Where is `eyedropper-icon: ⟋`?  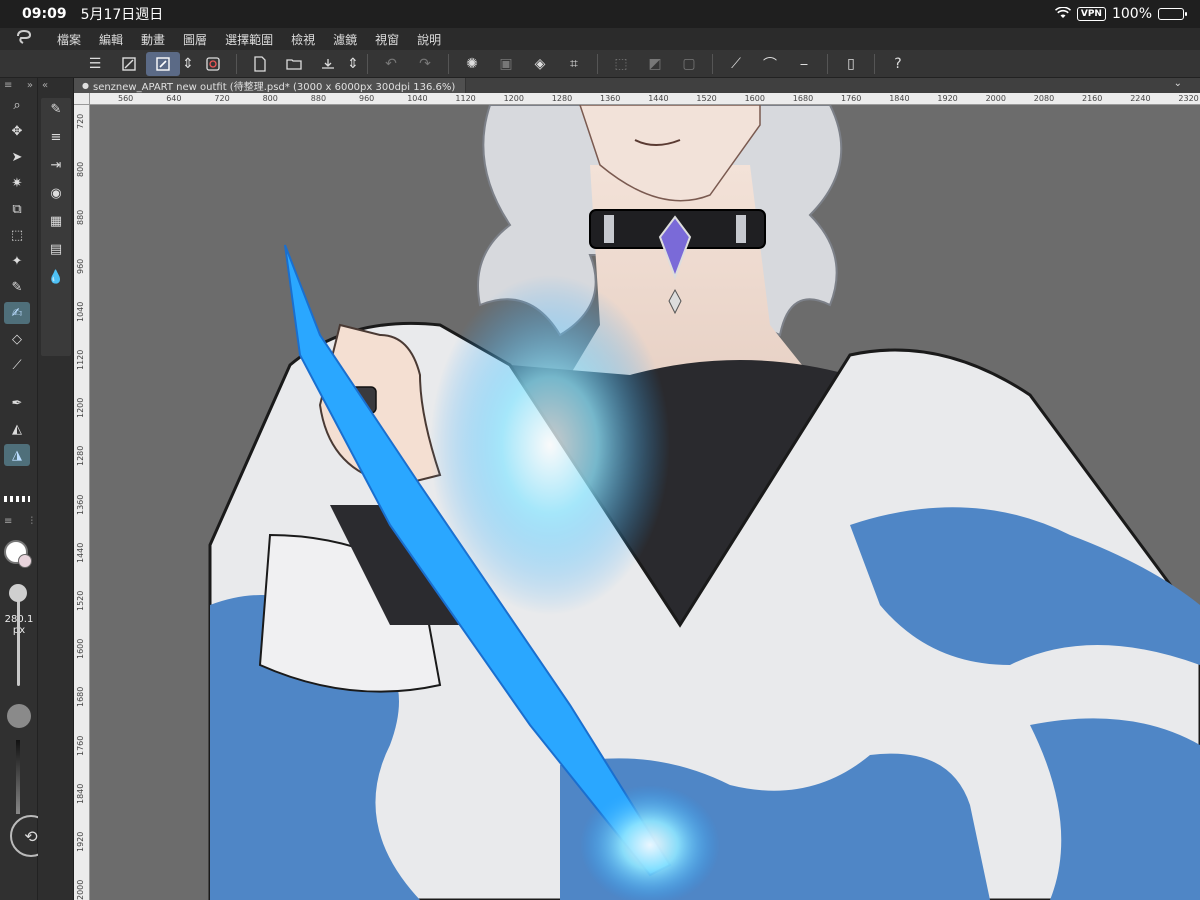
eyedropper-icon: ⟋ is located at coordinates (17, 365).